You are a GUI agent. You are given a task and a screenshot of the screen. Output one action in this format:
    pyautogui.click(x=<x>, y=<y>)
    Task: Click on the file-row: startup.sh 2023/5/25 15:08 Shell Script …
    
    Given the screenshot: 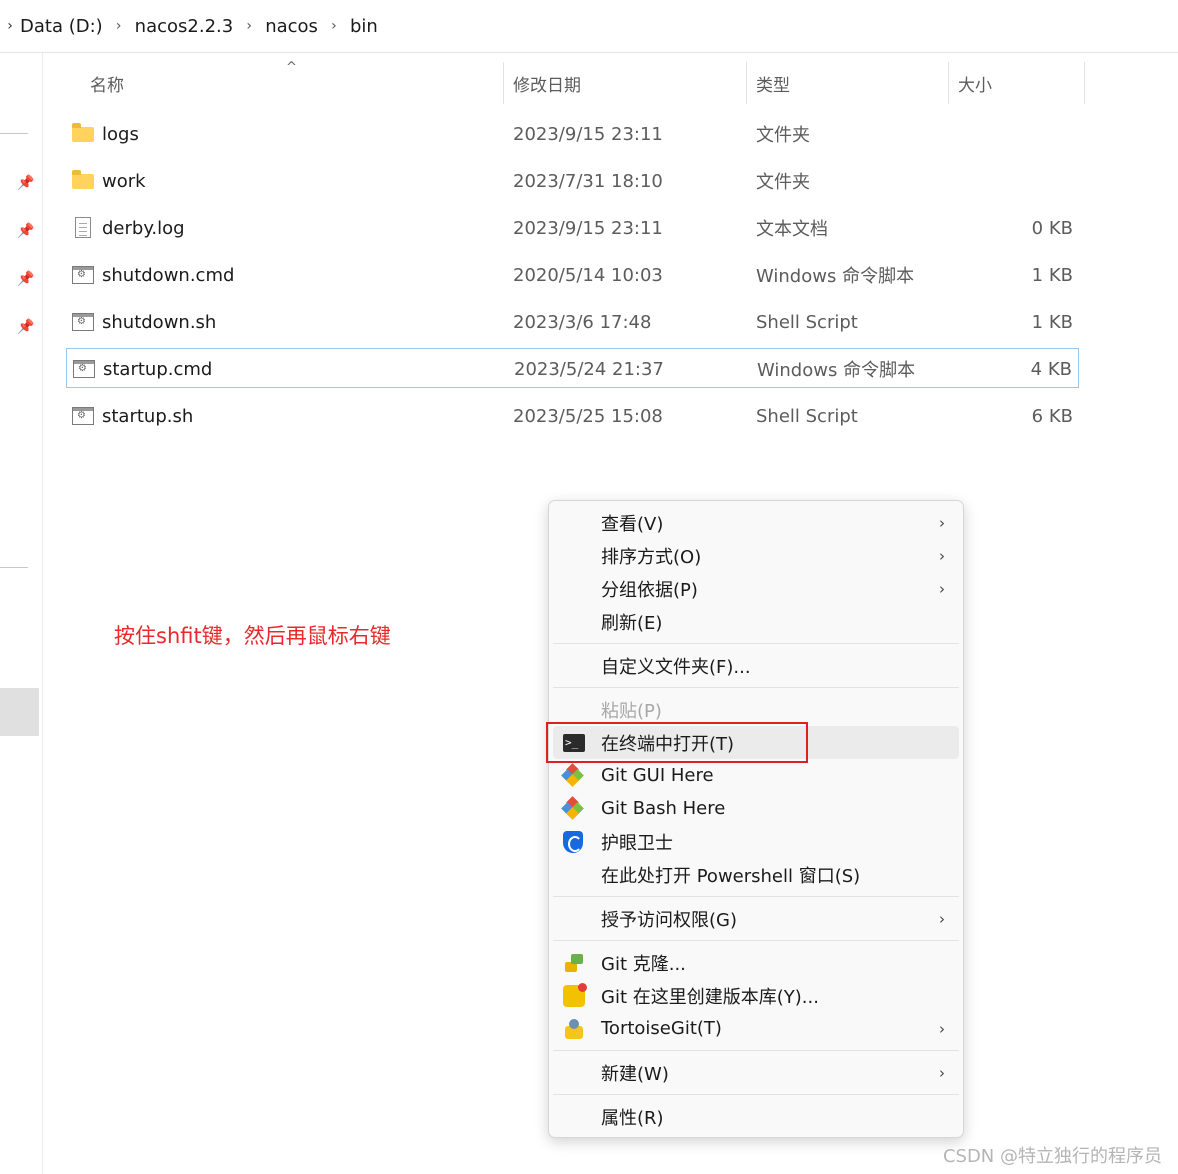 What is the action you would take?
    pyautogui.click(x=572, y=416)
    